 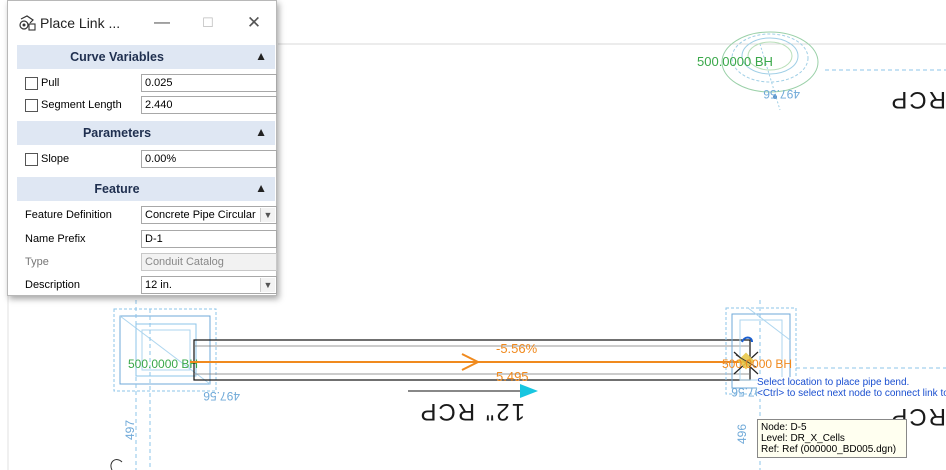 I want to click on feature-definition-label: Feature Definition, so click(x=68, y=215).